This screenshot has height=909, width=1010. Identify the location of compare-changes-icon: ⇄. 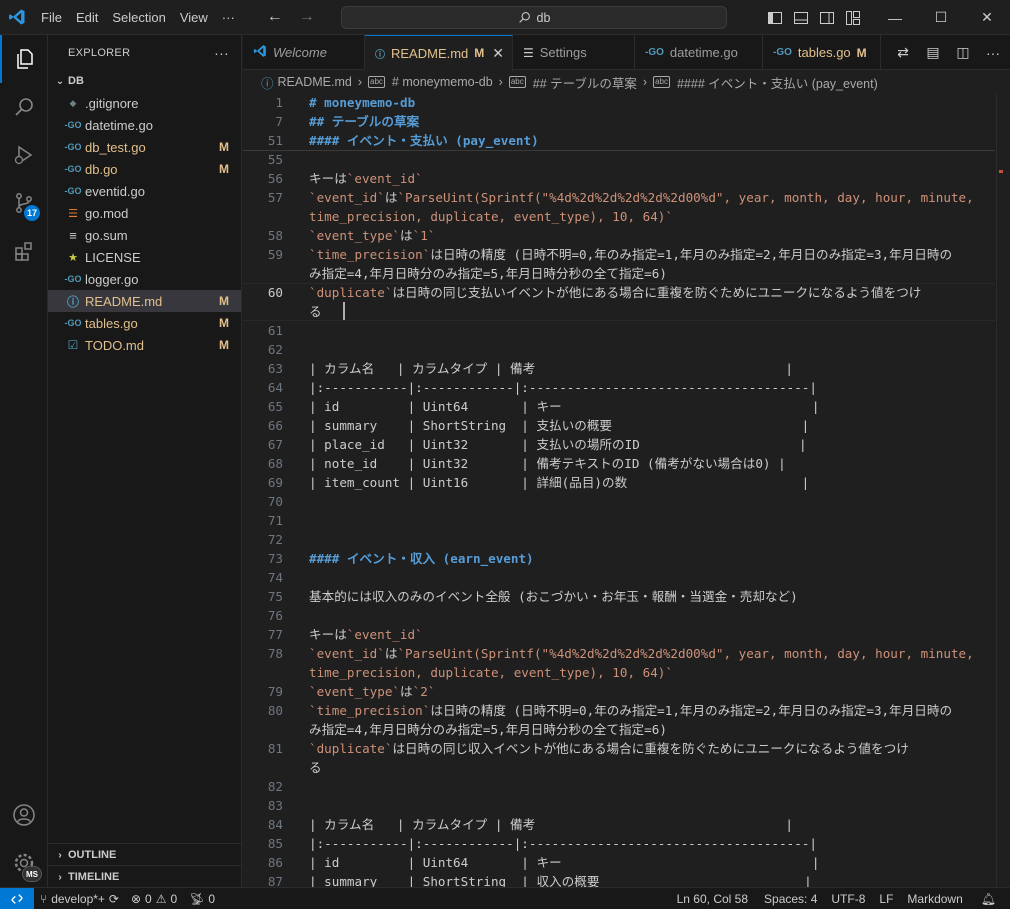
(903, 53).